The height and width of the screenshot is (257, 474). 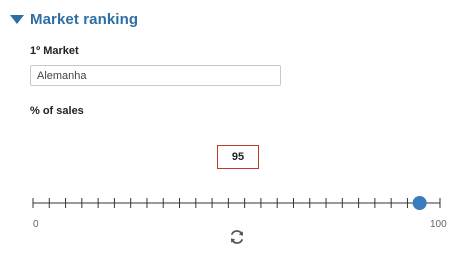 I want to click on sales-value-display: 95, so click(x=238, y=157).